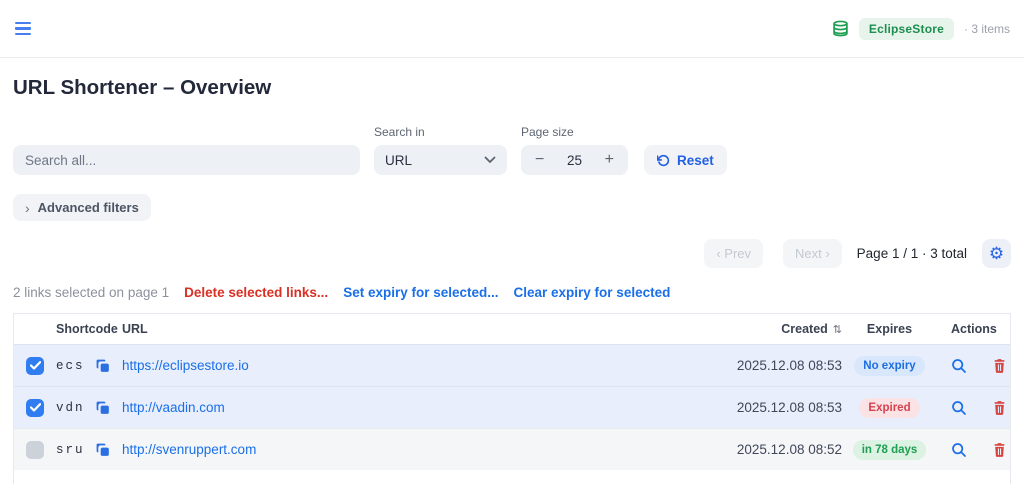 The width and height of the screenshot is (1024, 484). Describe the element at coordinates (27, 207) in the screenshot. I see `chevron-right-icon: ›` at that location.